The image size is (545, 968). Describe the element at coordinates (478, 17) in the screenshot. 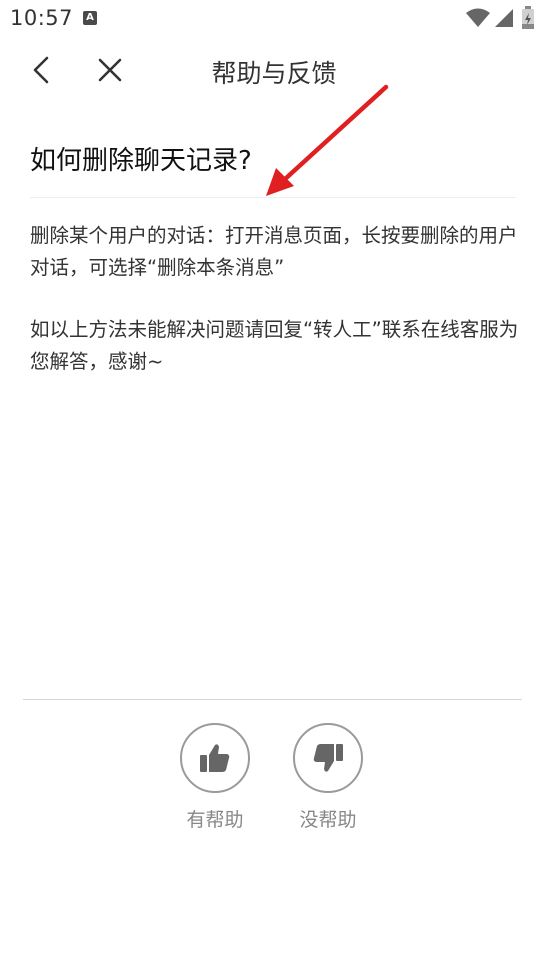

I see `wifi-icon` at that location.